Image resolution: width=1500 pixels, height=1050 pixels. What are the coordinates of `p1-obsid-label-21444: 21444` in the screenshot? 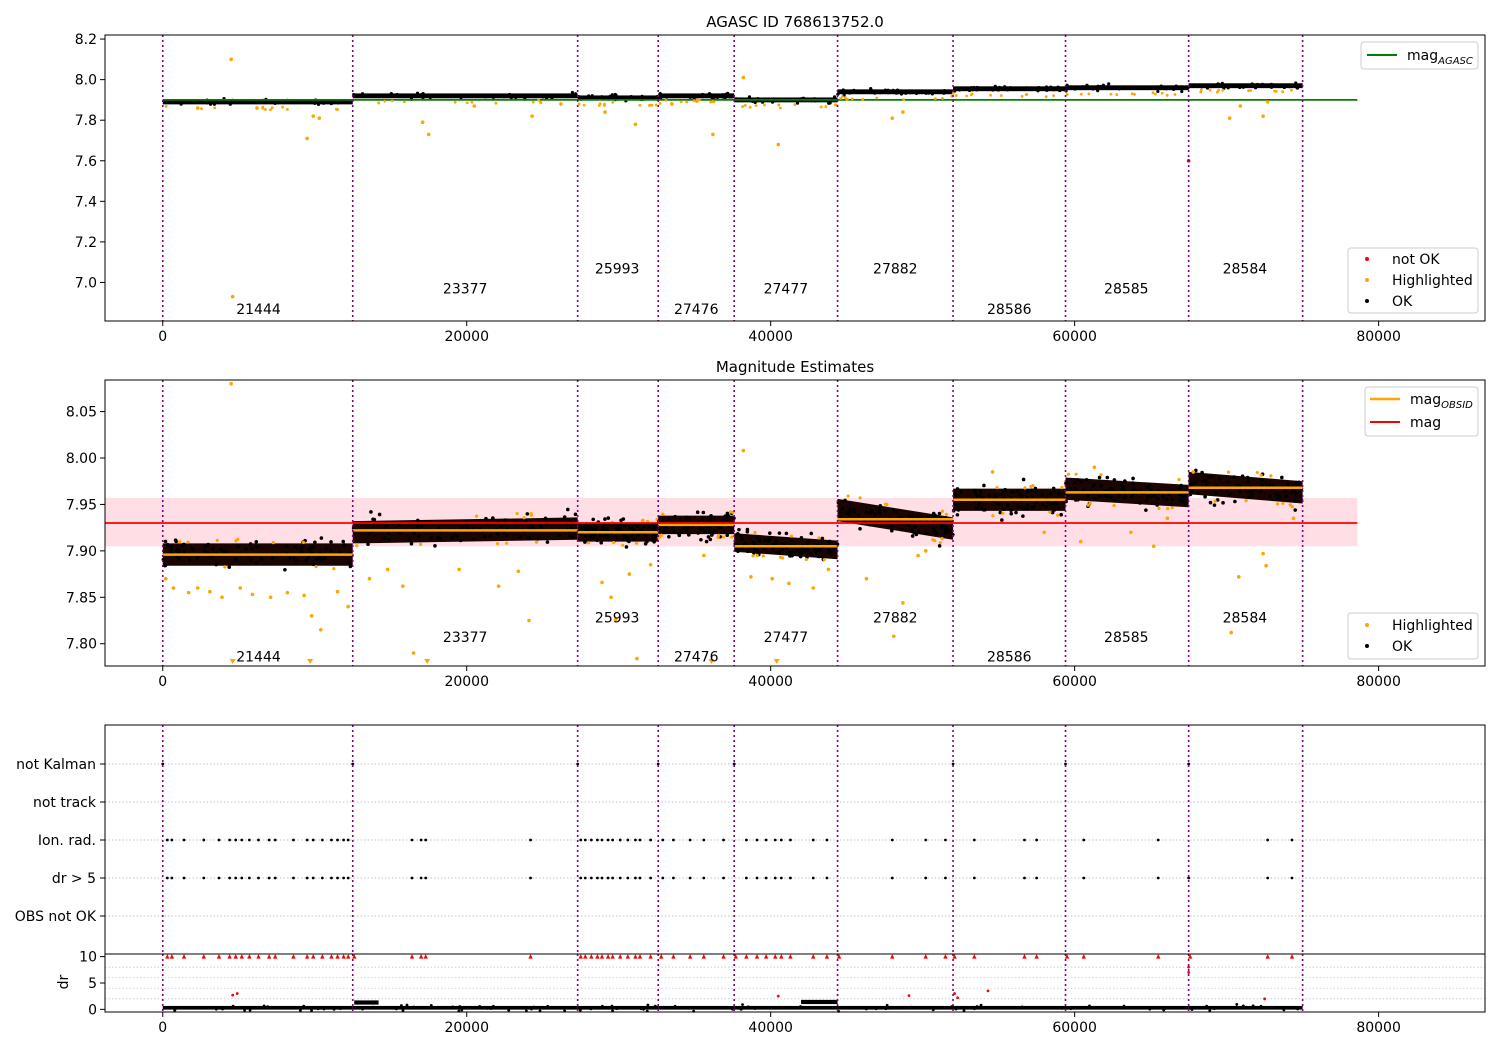 It's located at (258, 310).